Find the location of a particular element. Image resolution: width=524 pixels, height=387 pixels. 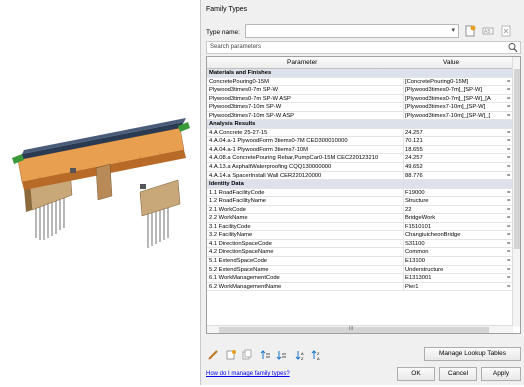

table-row: 1.1 RoadFacilityCode F19000 = is located at coordinates (360, 193).